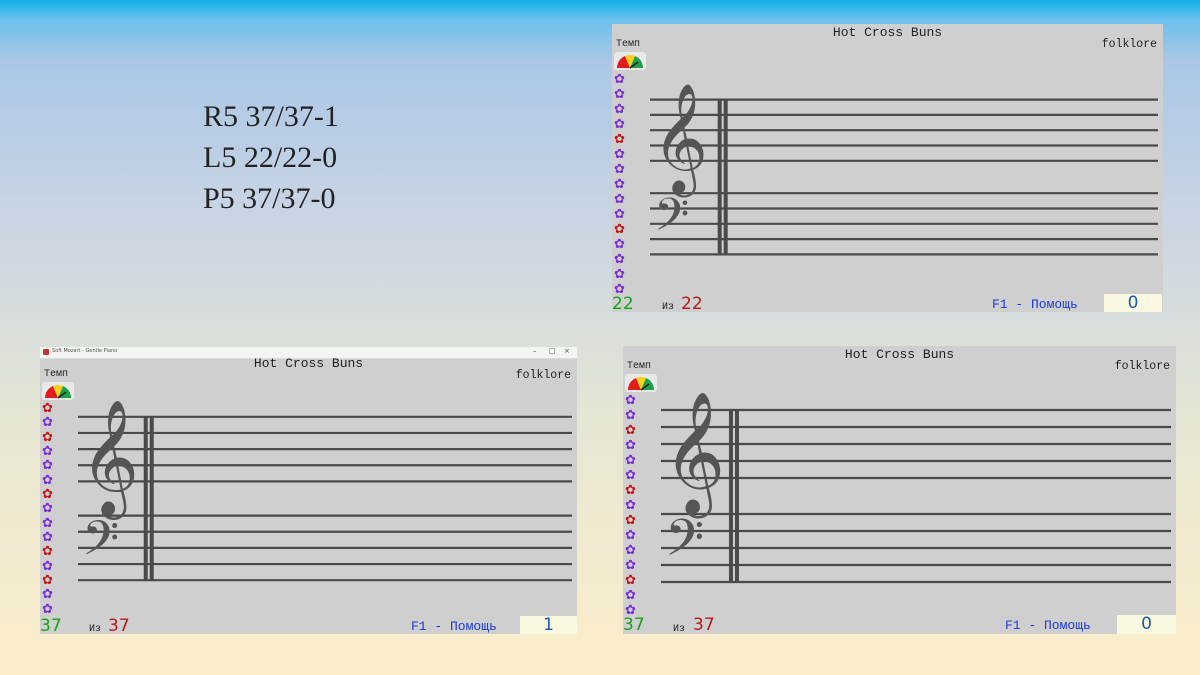 This screenshot has width=1200, height=675. I want to click on stats-block: R5 37/37-1 L5 22/22-0 P5 37/37-0, so click(271, 157).